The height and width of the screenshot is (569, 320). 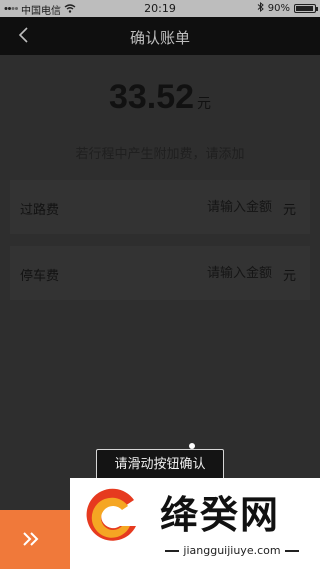 What do you see at coordinates (204, 104) in the screenshot?
I see `bill-amount-unit: 元` at bounding box center [204, 104].